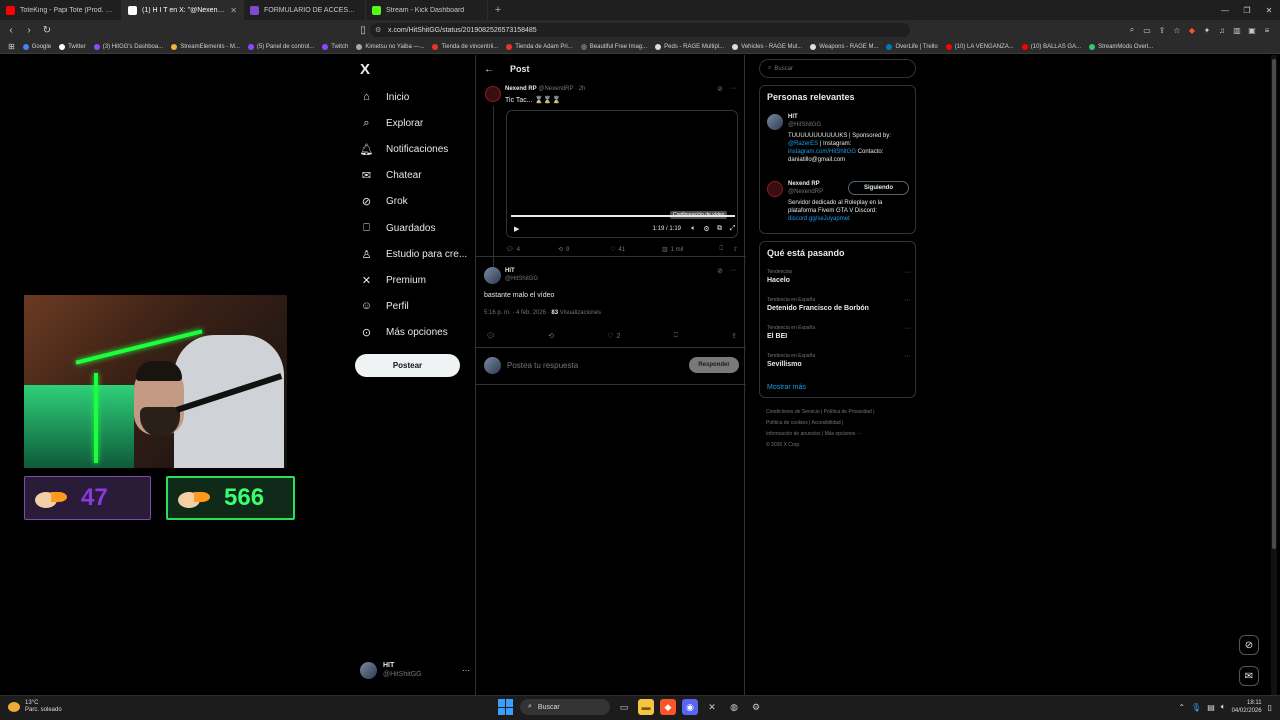 Image resolution: width=1280 pixels, height=720 pixels. I want to click on bookmark-icon: ⎕, so click(721, 249).